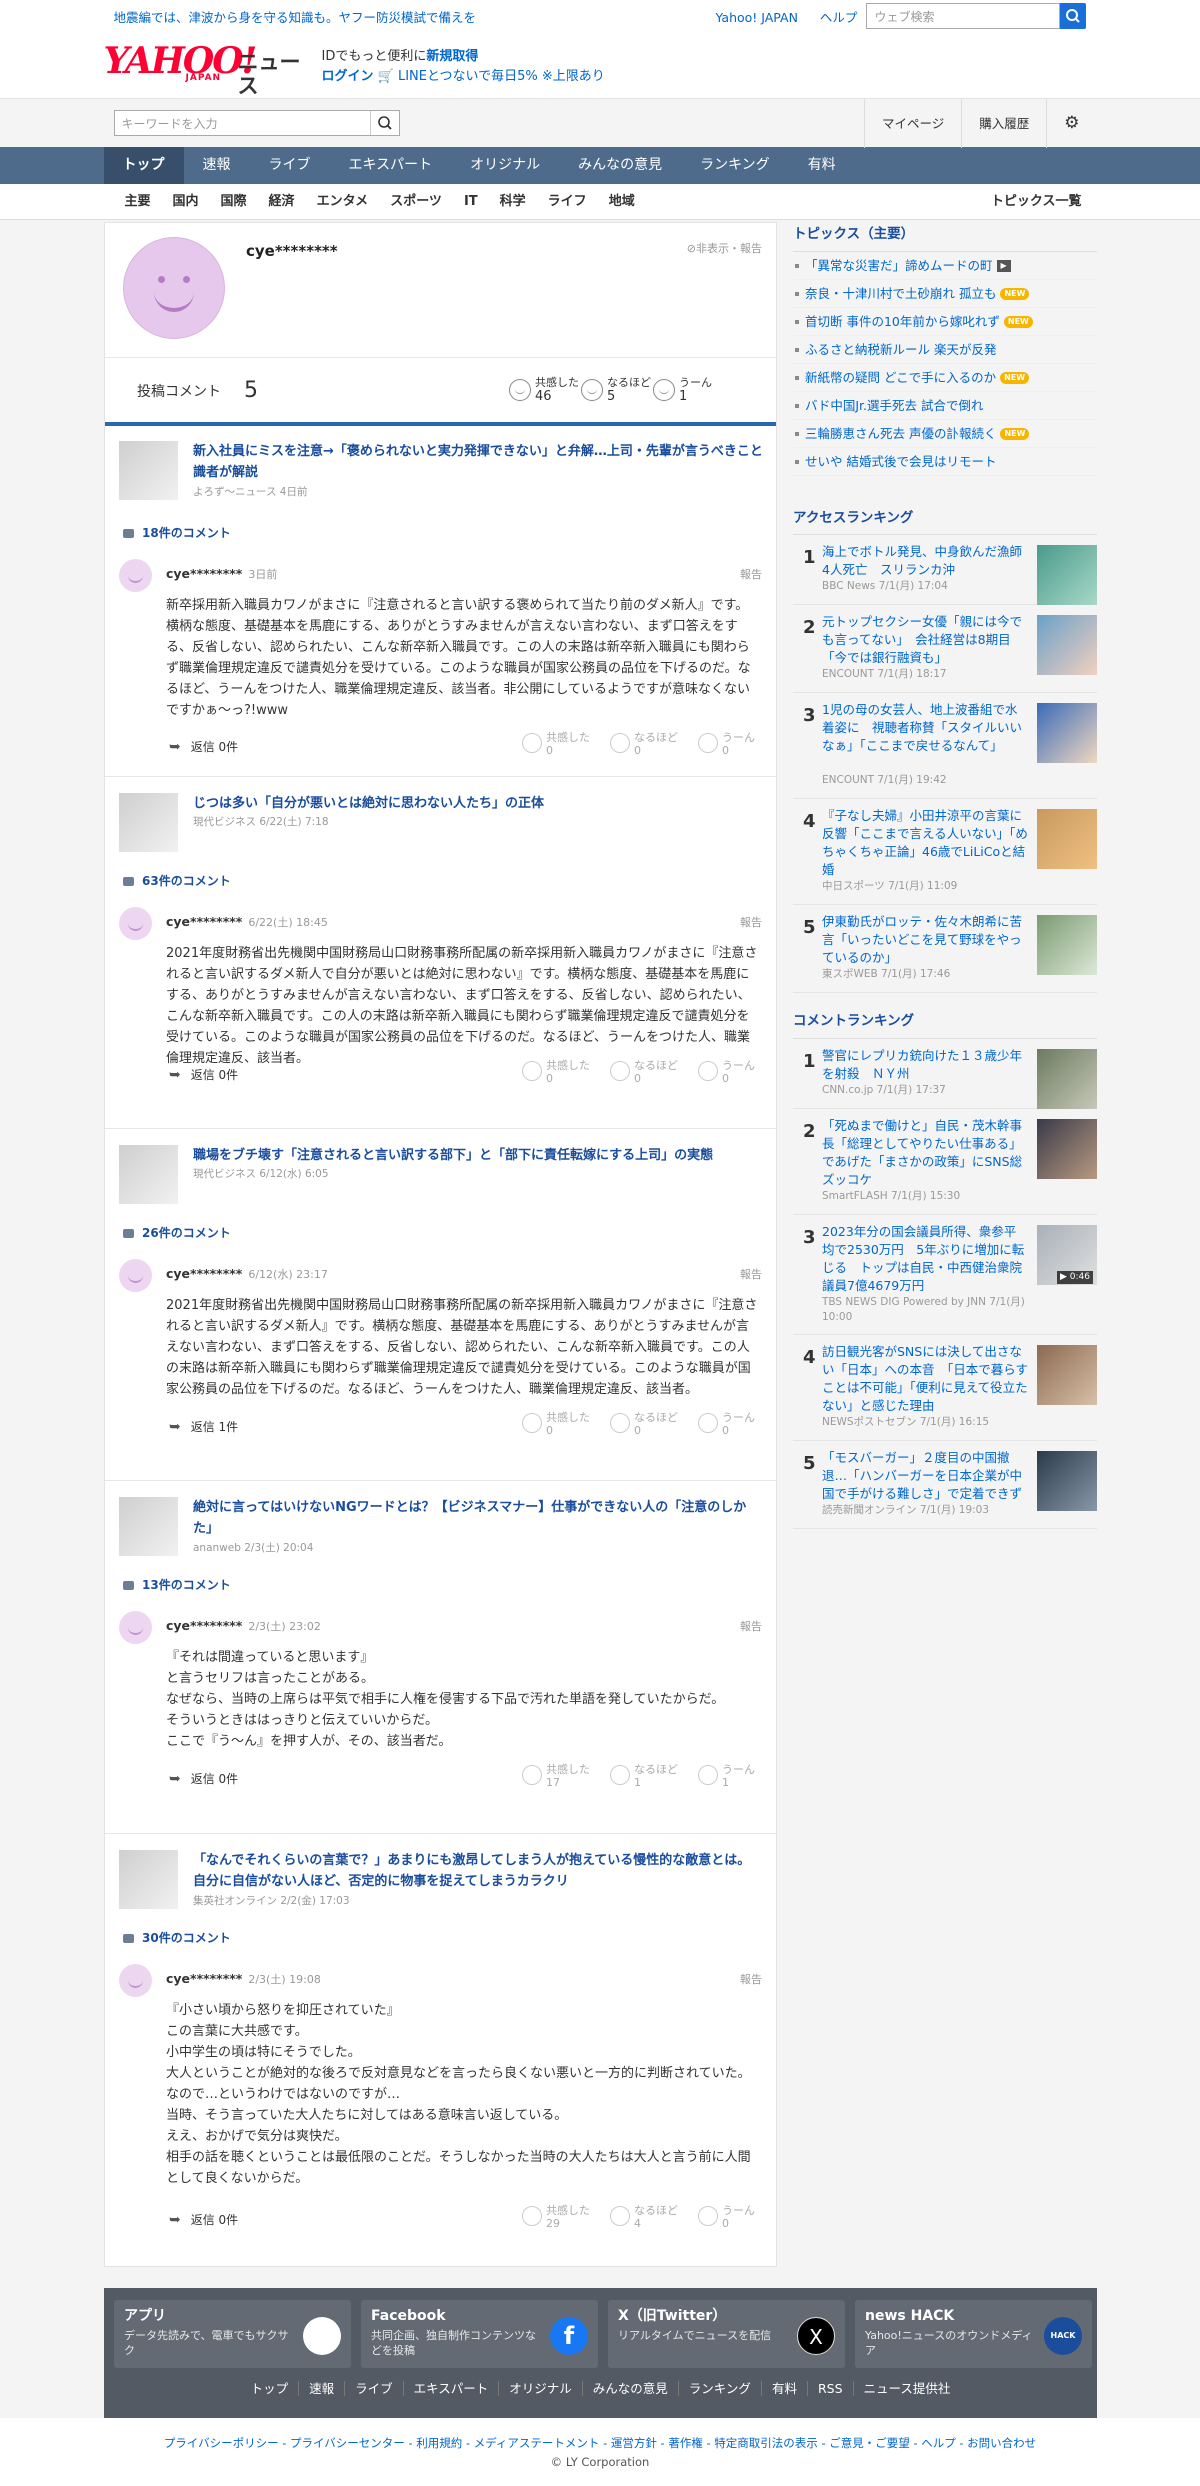 Image resolution: width=1200 pixels, height=2486 pixels. What do you see at coordinates (945, 462) in the screenshot?
I see `topic-item: せいや 結婚式後で会見はリモート` at bounding box center [945, 462].